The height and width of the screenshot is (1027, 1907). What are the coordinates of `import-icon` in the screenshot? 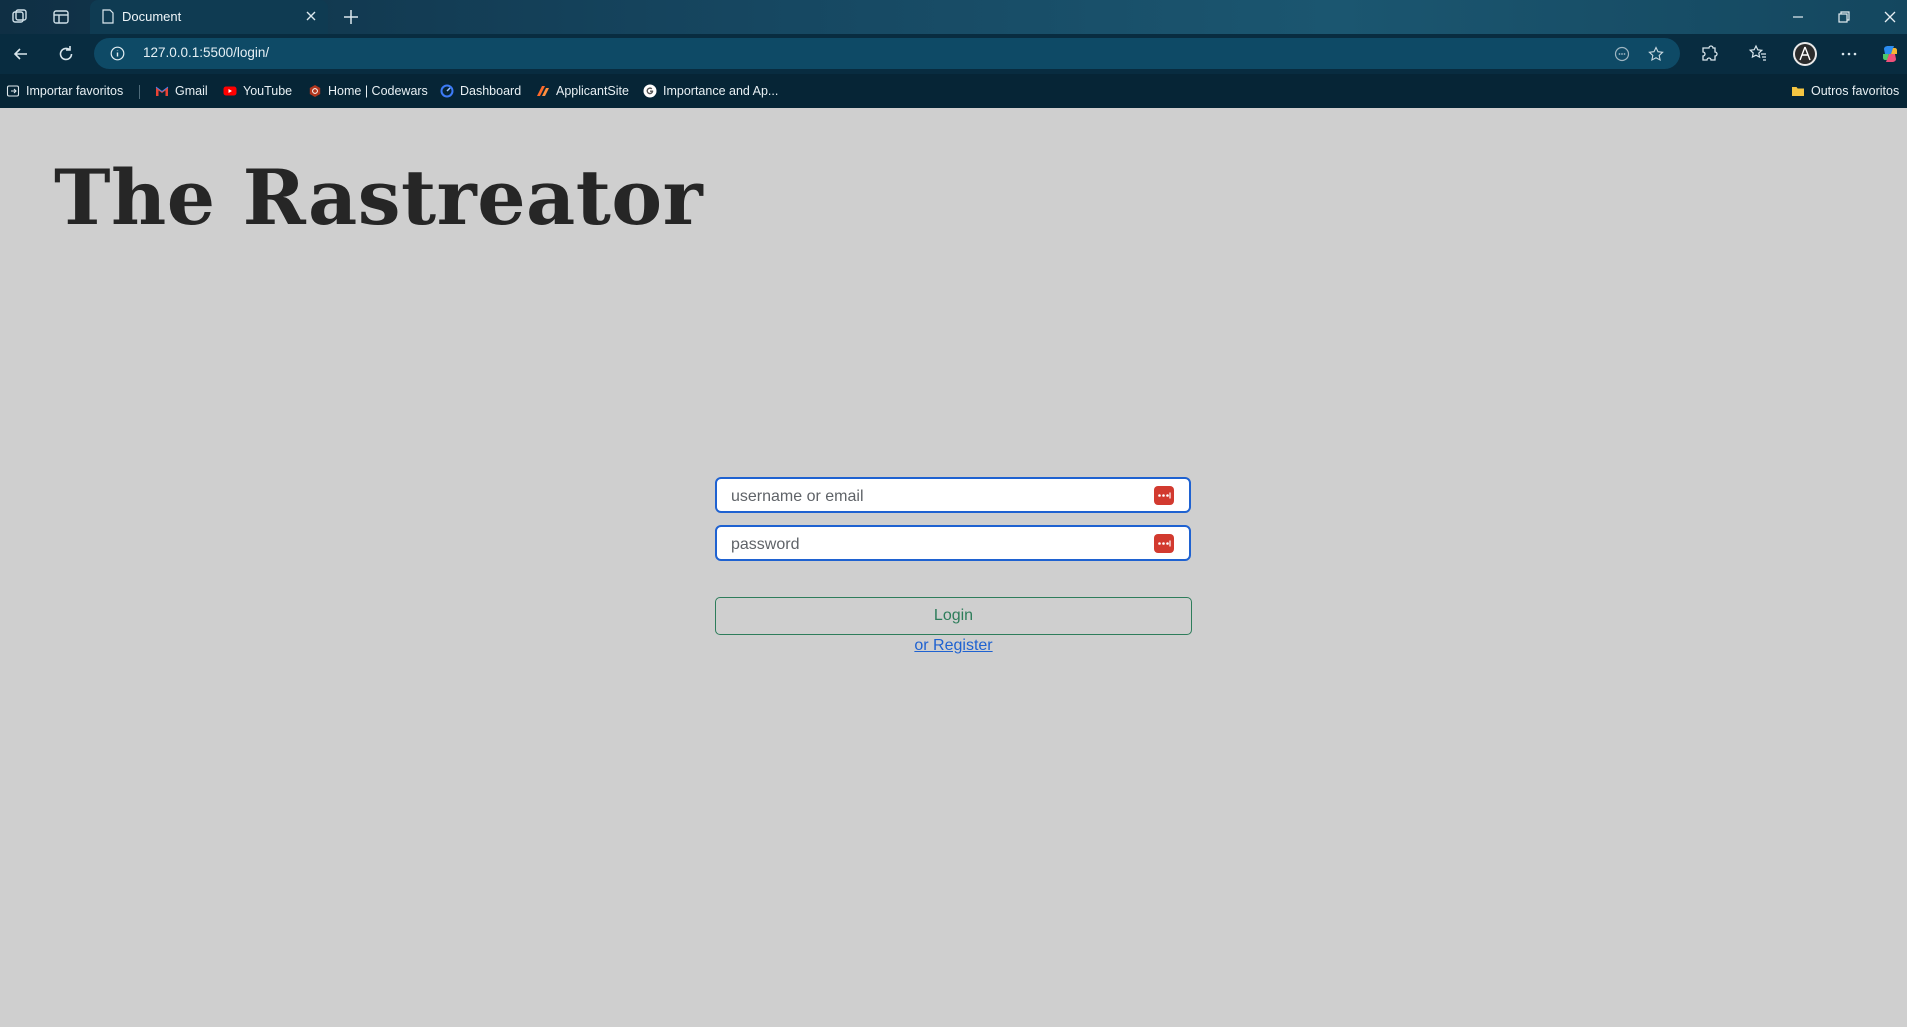 It's located at (13, 91).